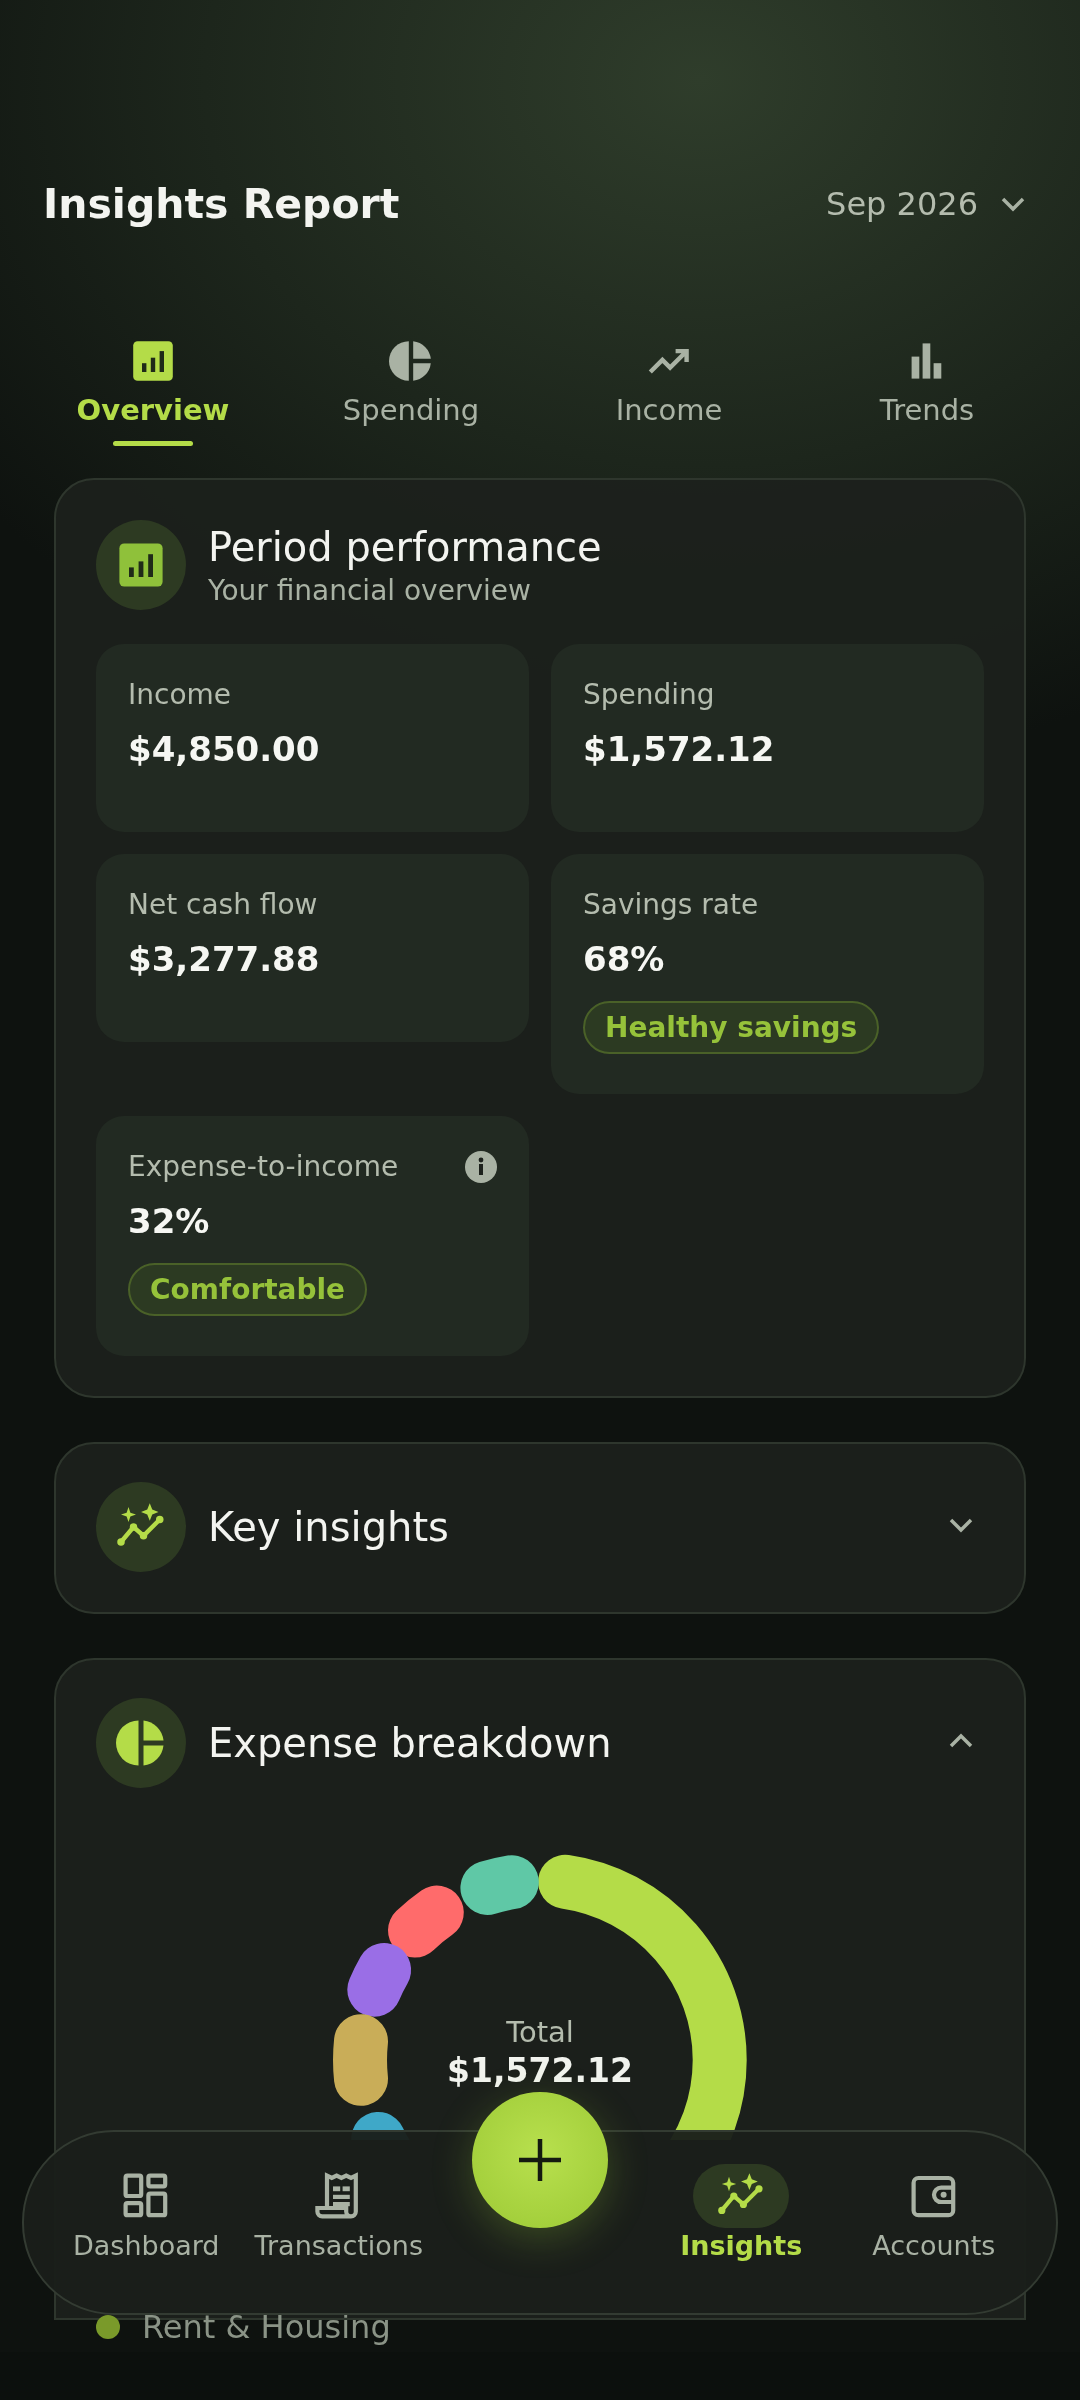  Describe the element at coordinates (679, 749) in the screenshot. I see `stat-value: $1,572.12` at that location.